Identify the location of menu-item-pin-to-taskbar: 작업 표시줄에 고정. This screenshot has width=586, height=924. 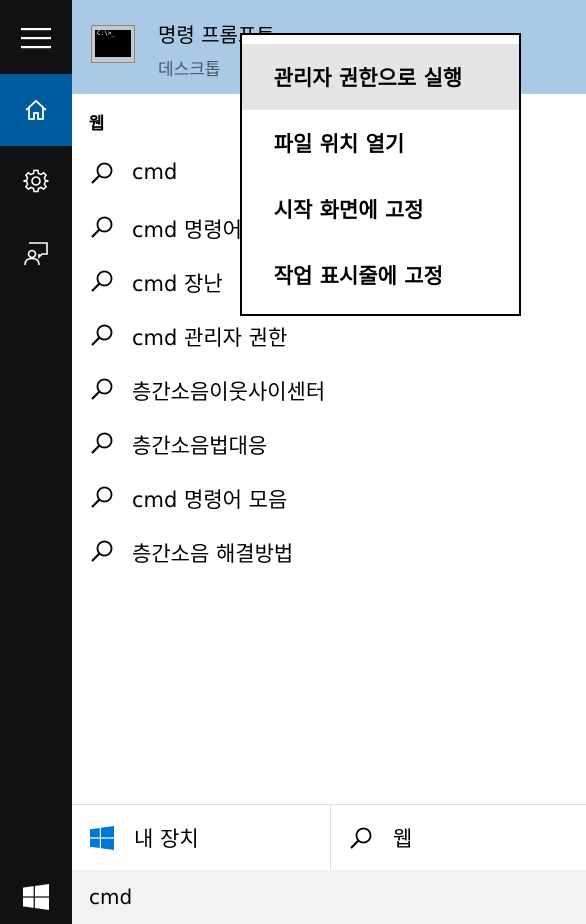
(380, 275).